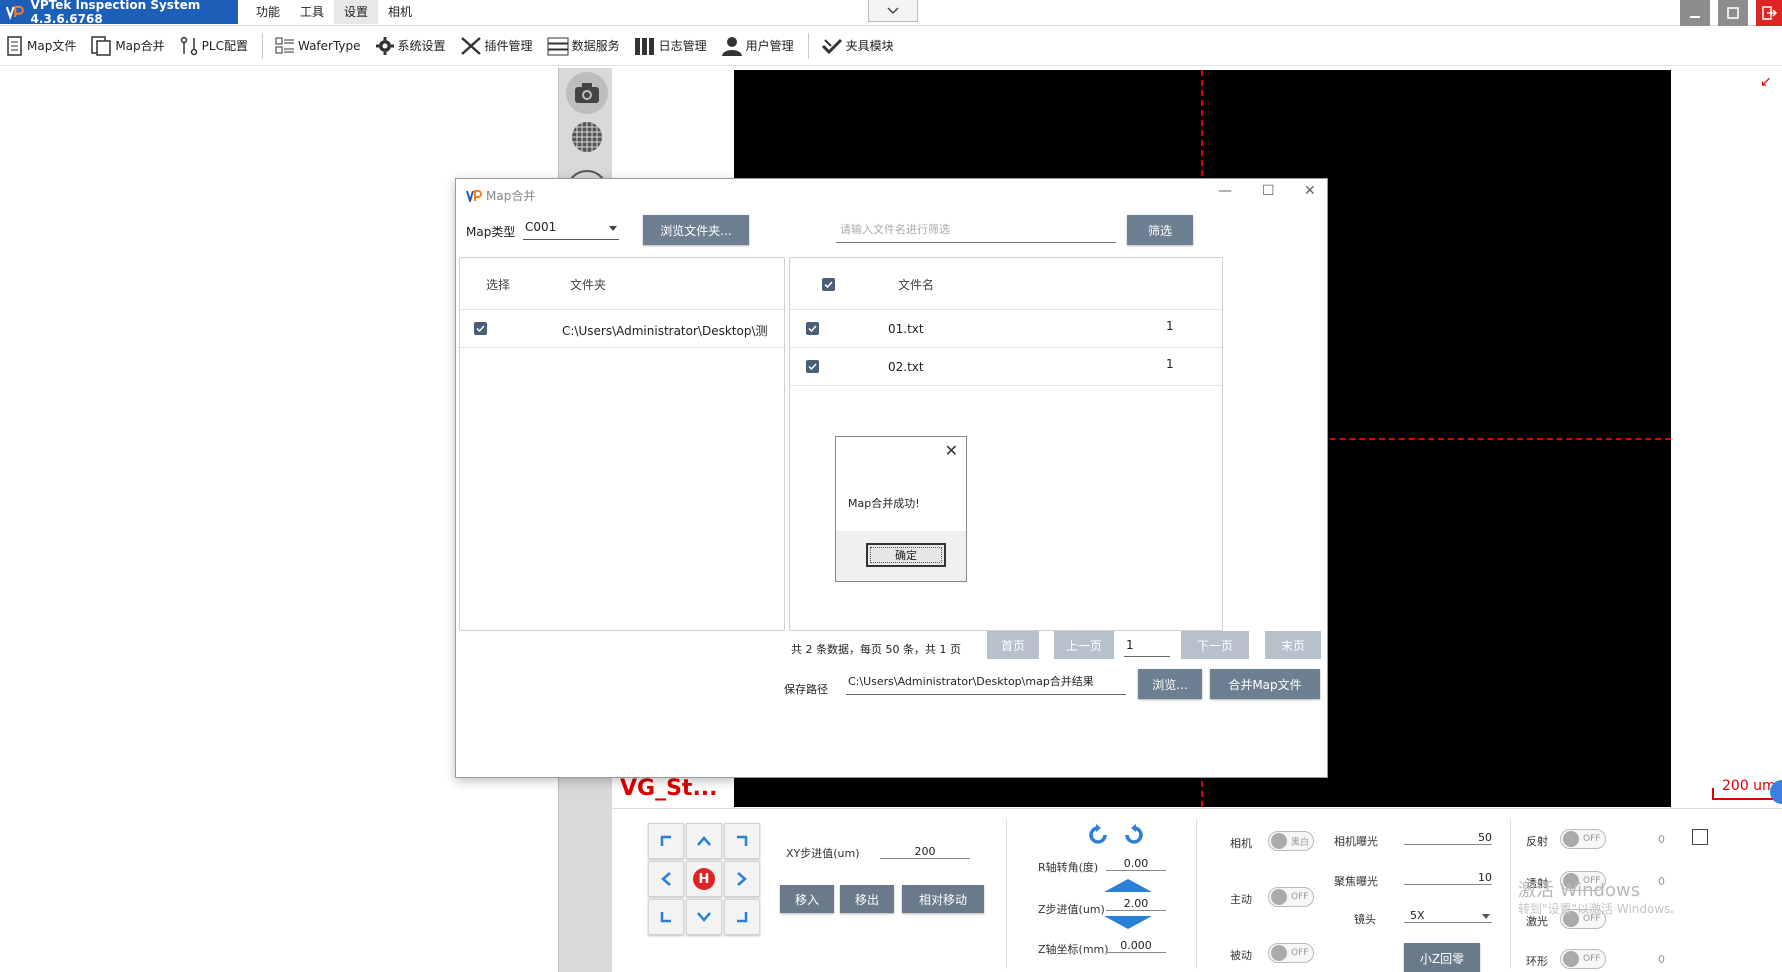 Image resolution: width=1782 pixels, height=972 pixels. Describe the element at coordinates (558, 46) in the screenshot. I see `server-icon` at that location.